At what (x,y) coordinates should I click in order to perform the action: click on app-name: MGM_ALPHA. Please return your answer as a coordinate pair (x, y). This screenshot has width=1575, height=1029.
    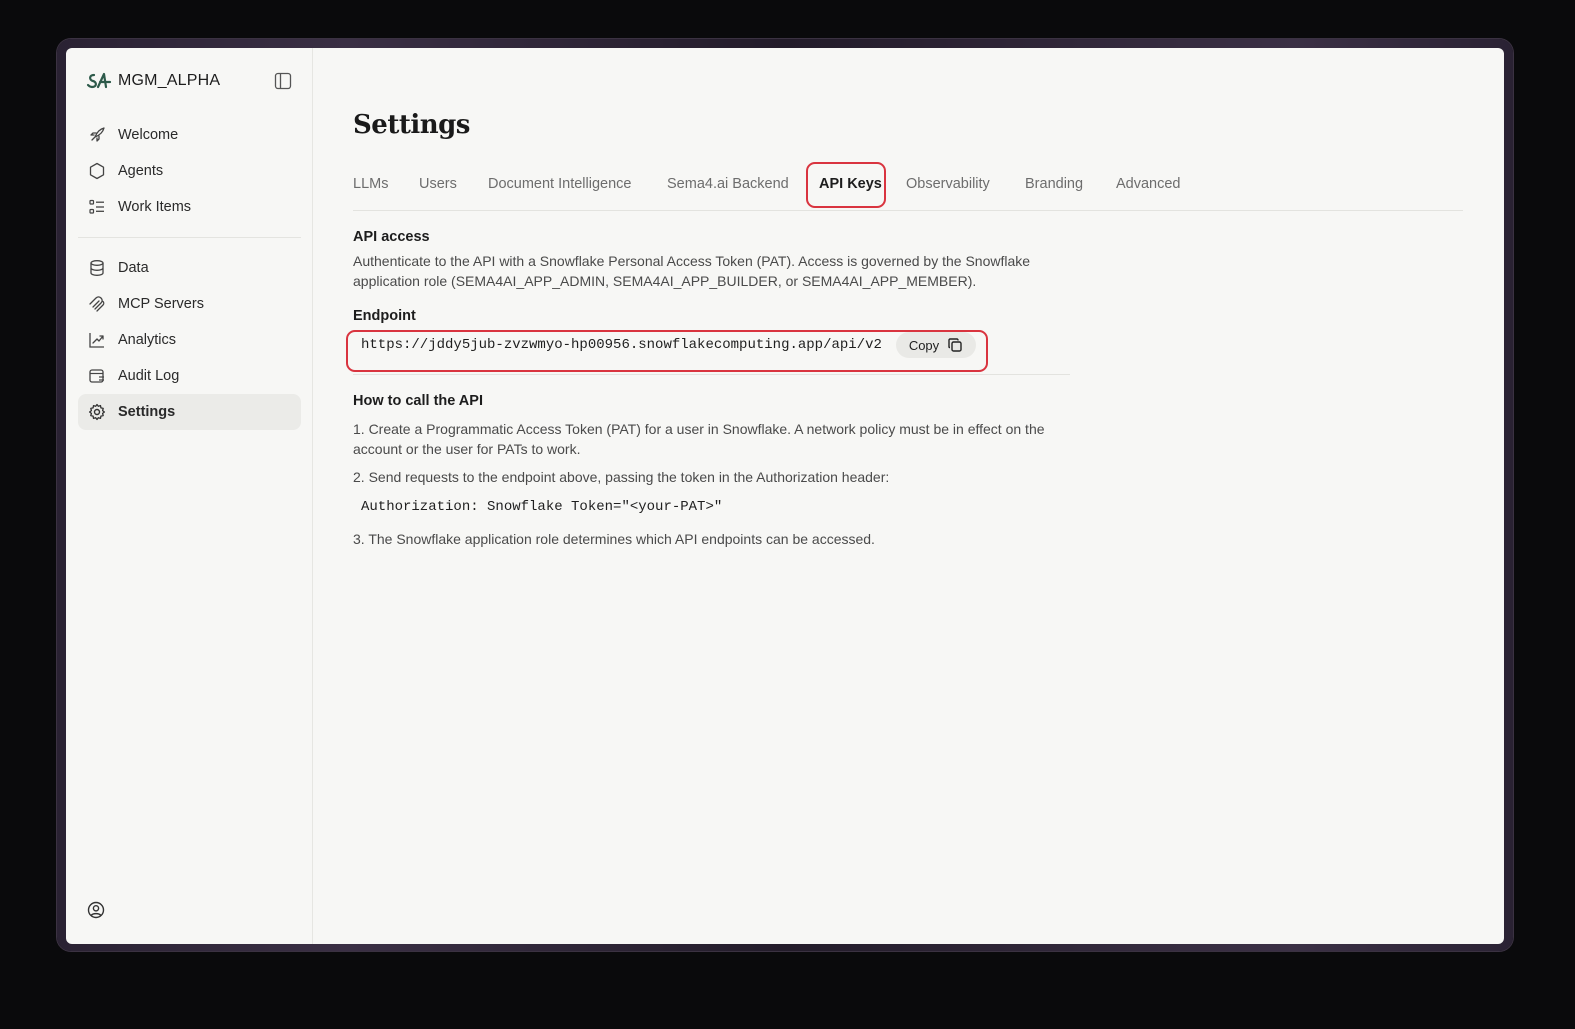
    Looking at the image, I should click on (169, 80).